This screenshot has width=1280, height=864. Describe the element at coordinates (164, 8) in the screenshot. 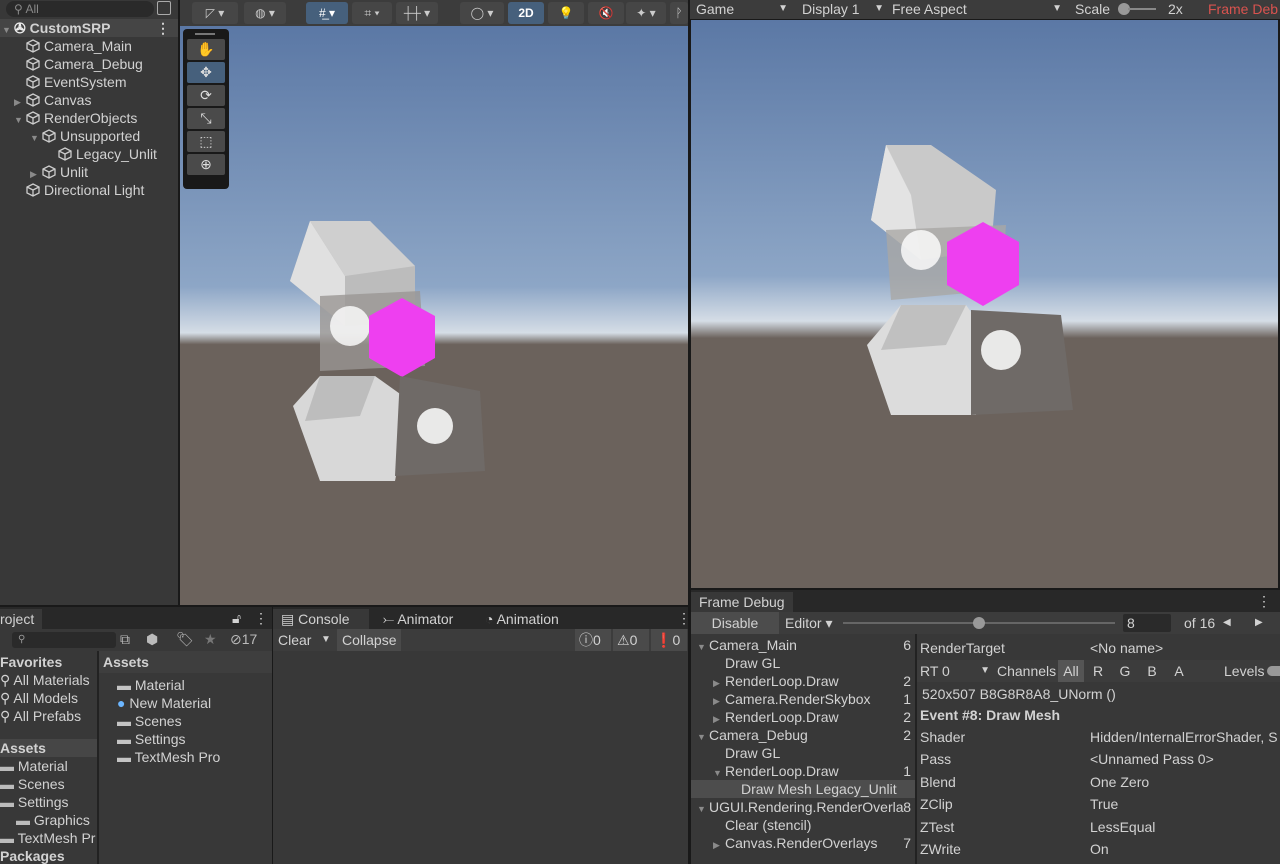

I see `search-options-icon` at that location.